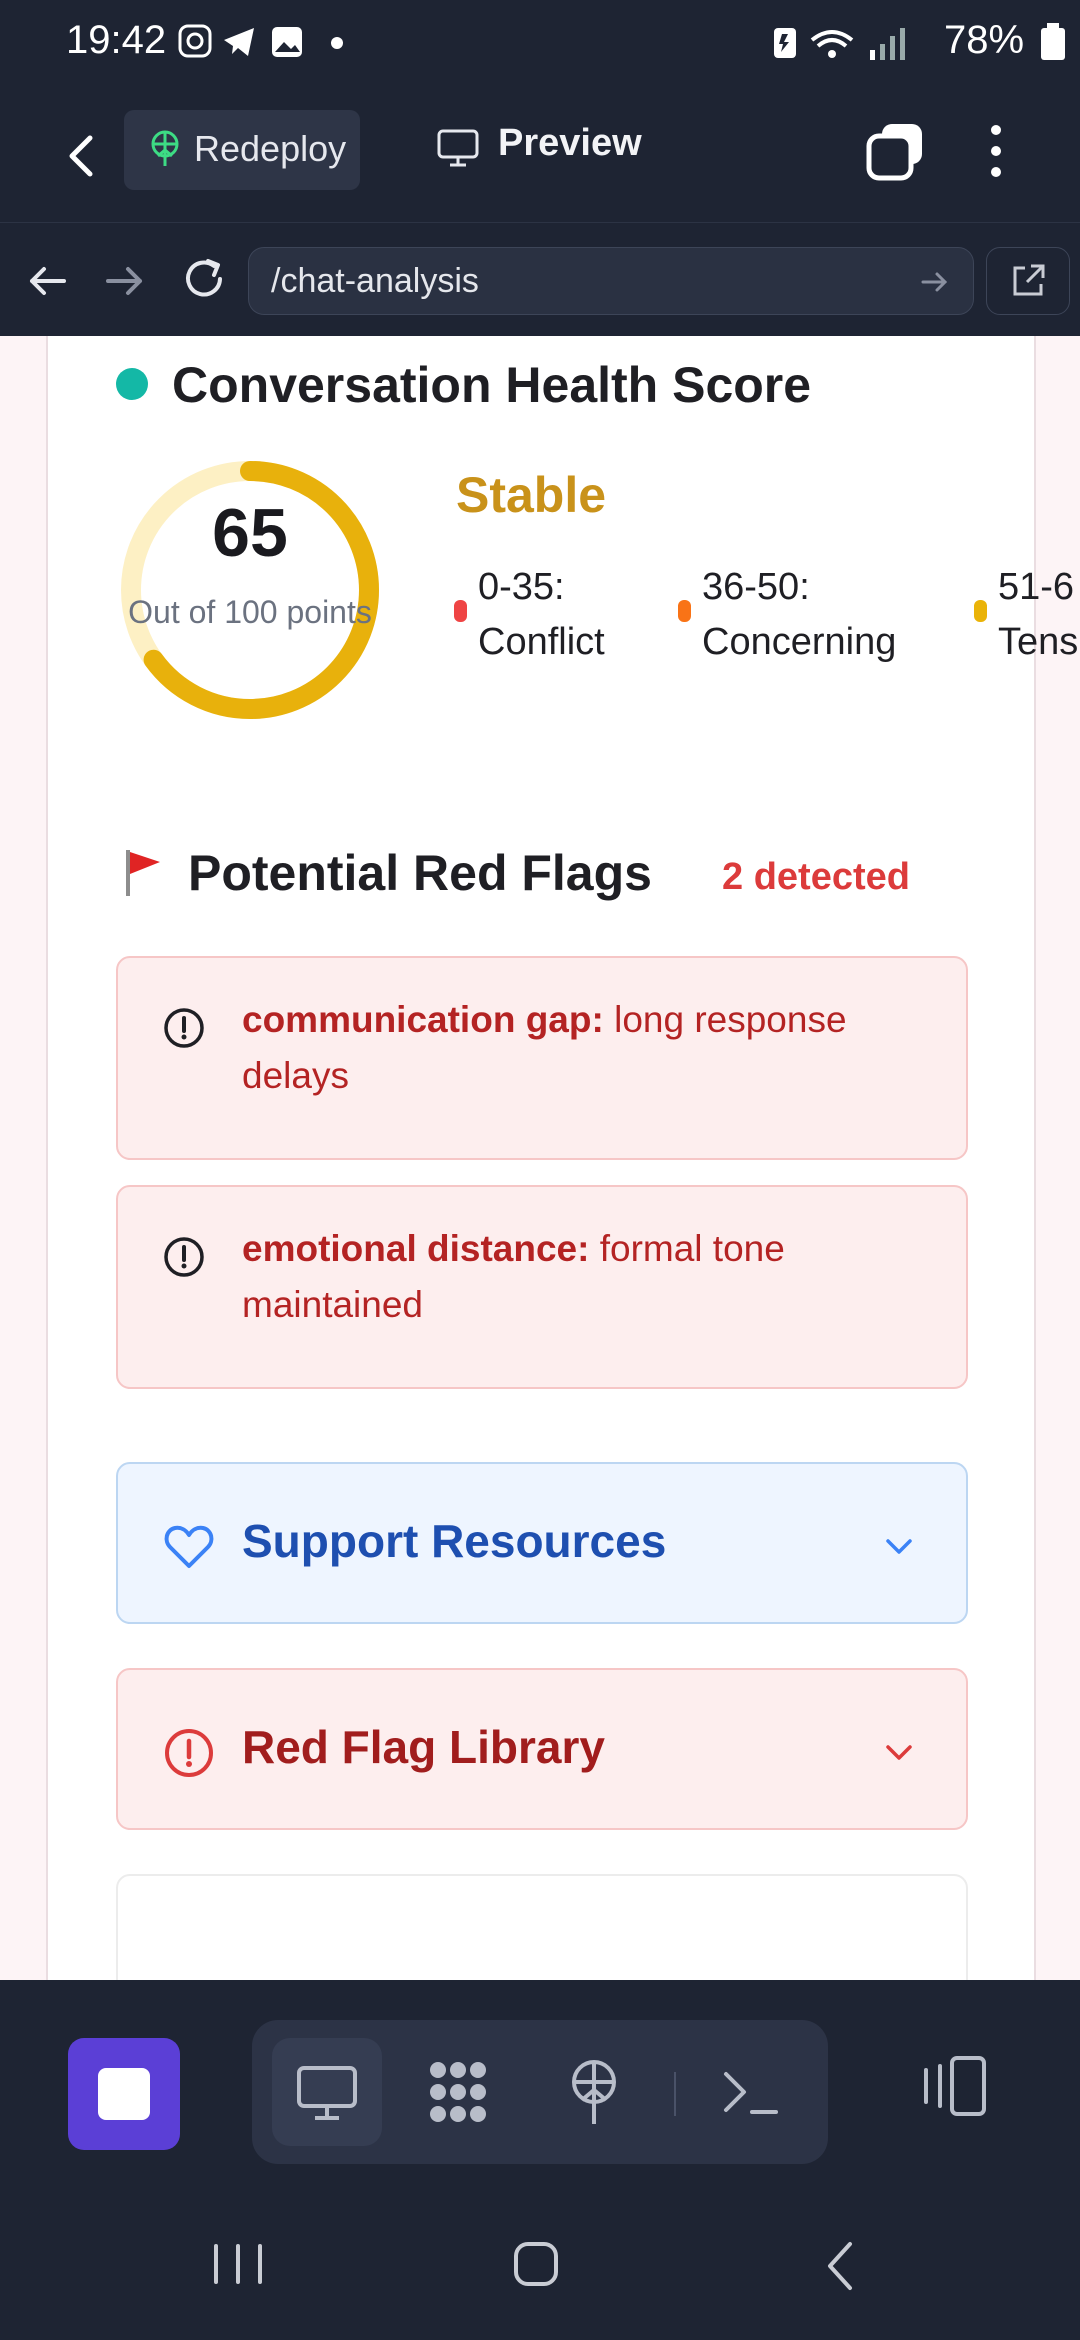  What do you see at coordinates (189, 1546) in the screenshot?
I see `heart-icon` at bounding box center [189, 1546].